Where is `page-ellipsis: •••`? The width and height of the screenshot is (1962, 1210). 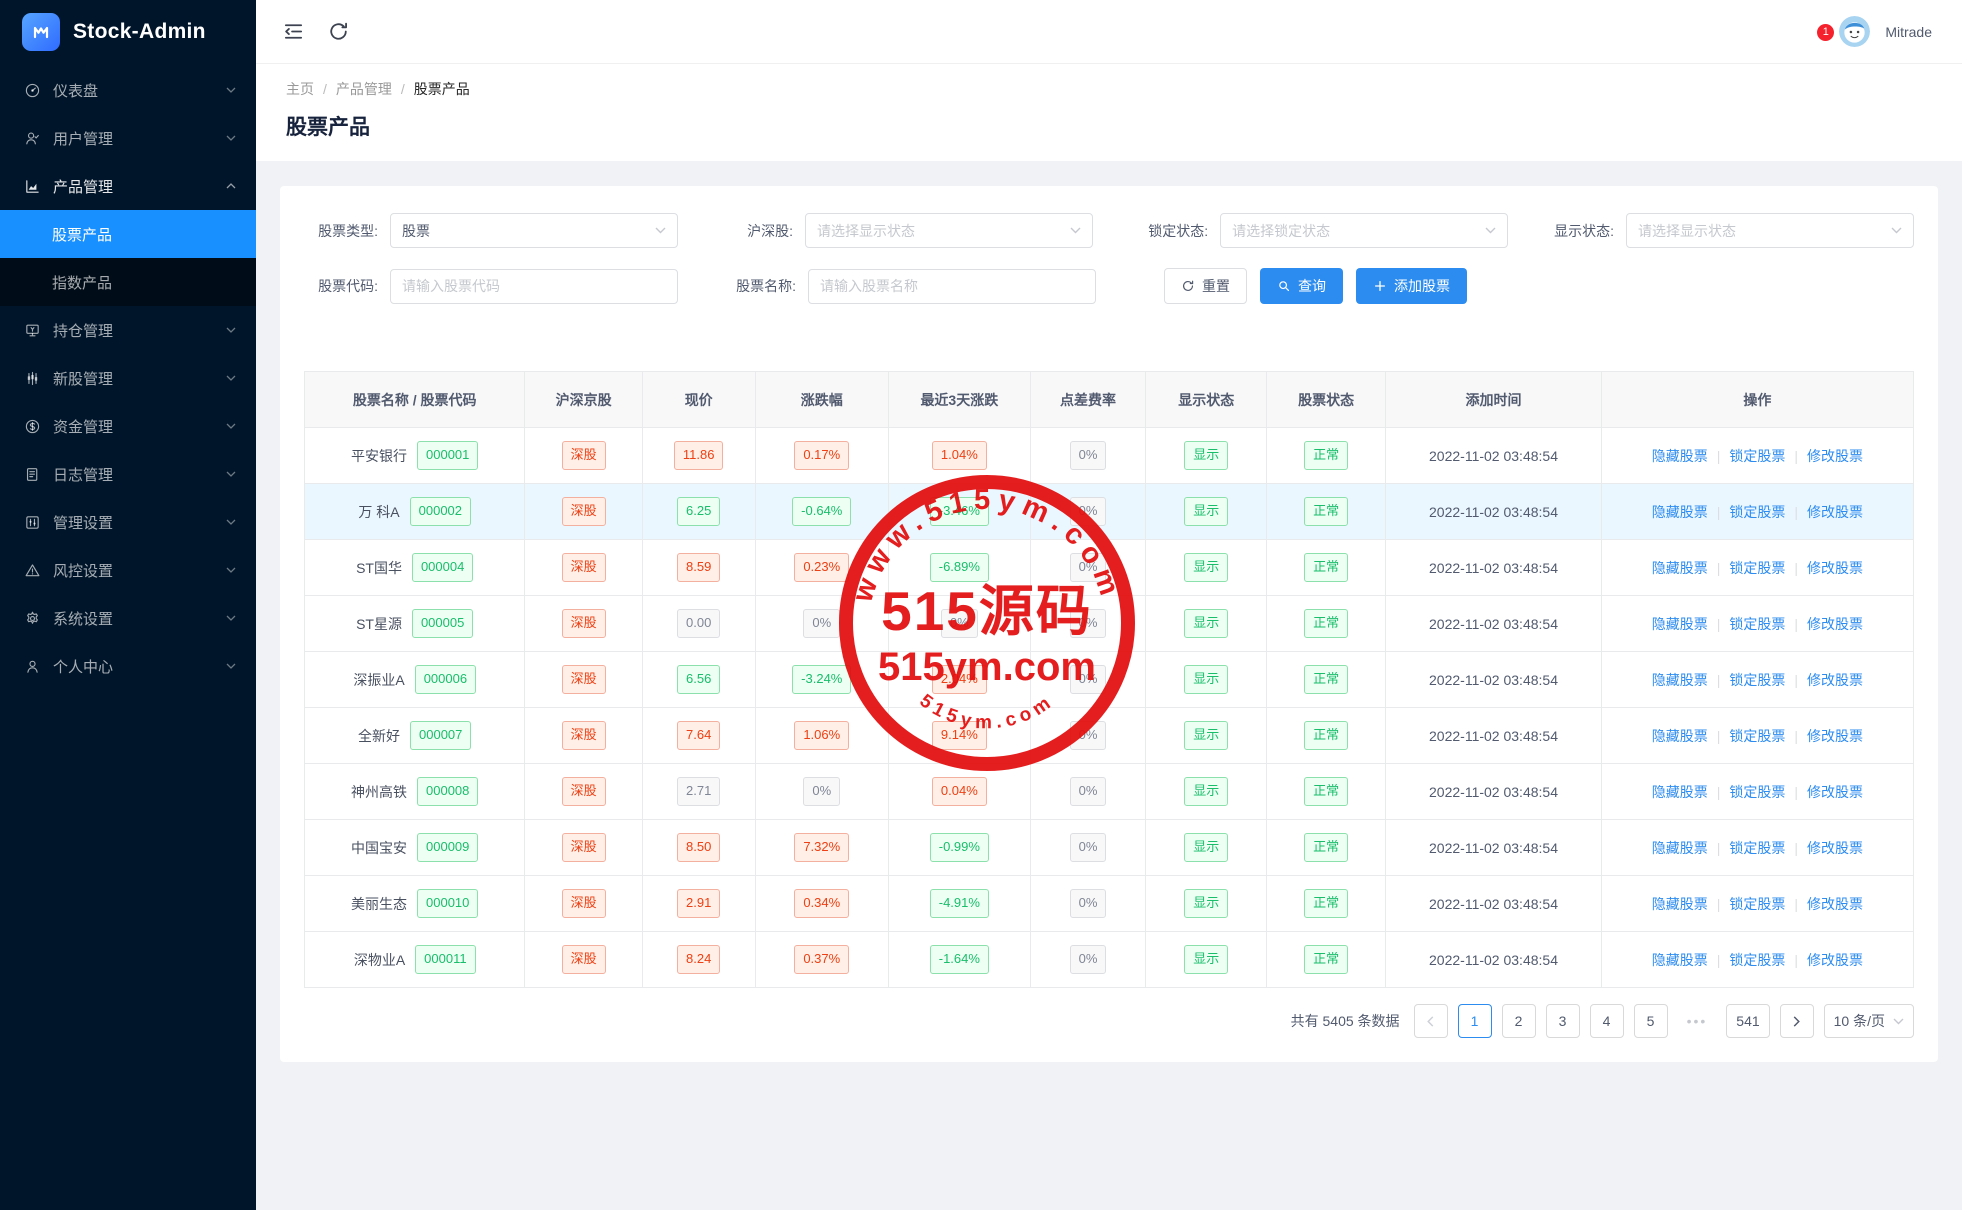
page-ellipsis: ••• is located at coordinates (1697, 1021).